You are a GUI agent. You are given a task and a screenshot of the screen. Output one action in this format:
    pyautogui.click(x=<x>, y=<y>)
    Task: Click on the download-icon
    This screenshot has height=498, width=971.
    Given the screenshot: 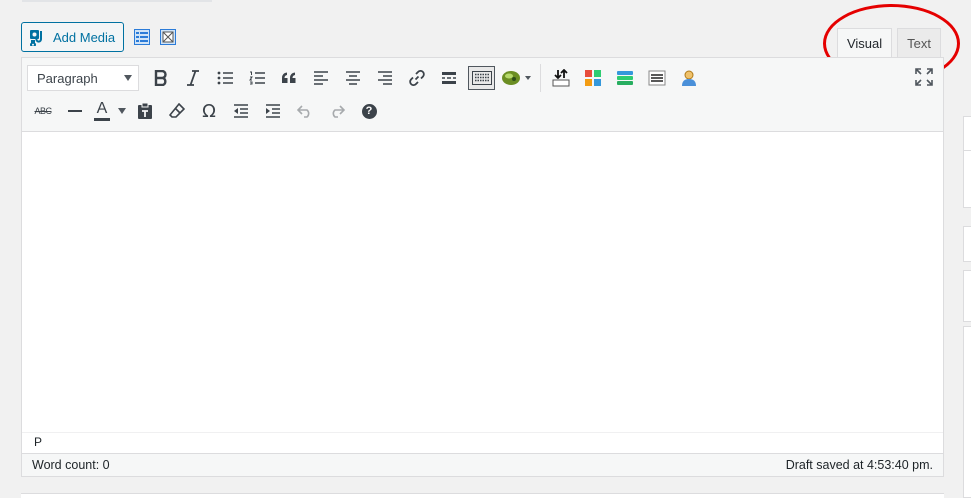 What is the action you would take?
    pyautogui.click(x=561, y=78)
    